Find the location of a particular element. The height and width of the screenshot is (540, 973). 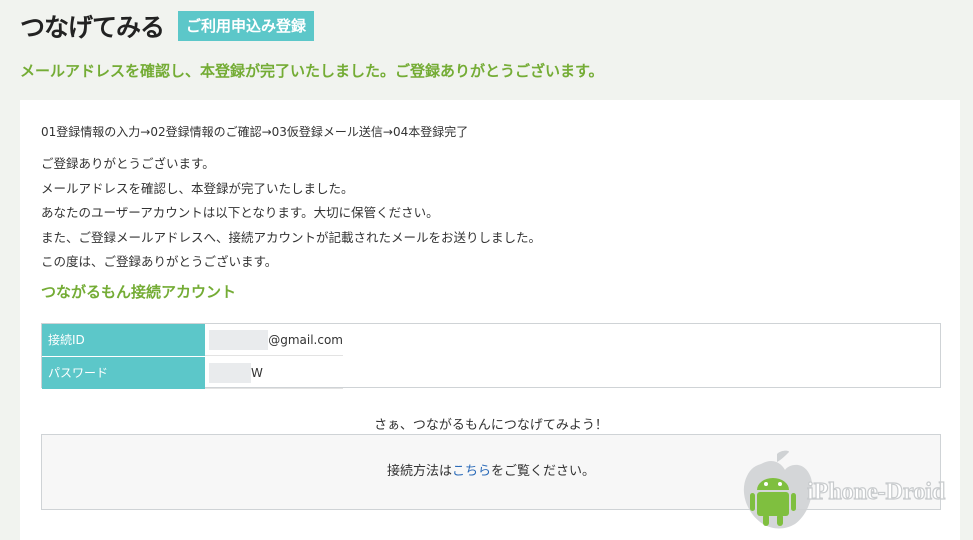

site-logo: つなげてみる is located at coordinates (92, 26).